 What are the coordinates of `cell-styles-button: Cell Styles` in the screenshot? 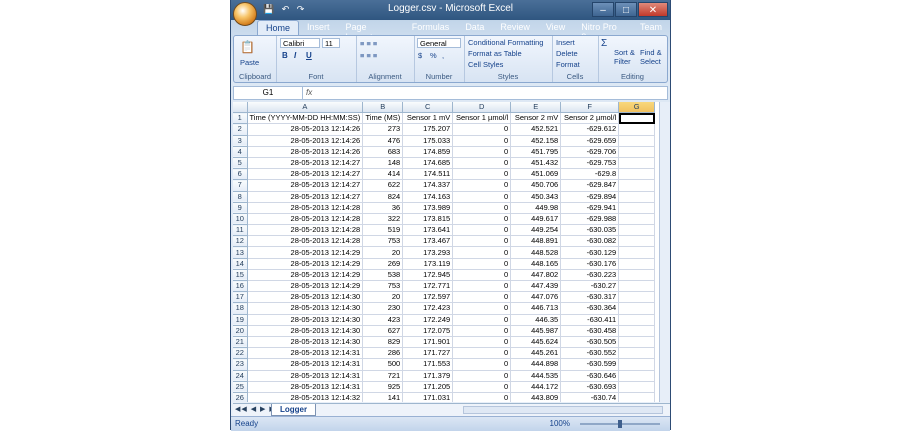 It's located at (485, 64).